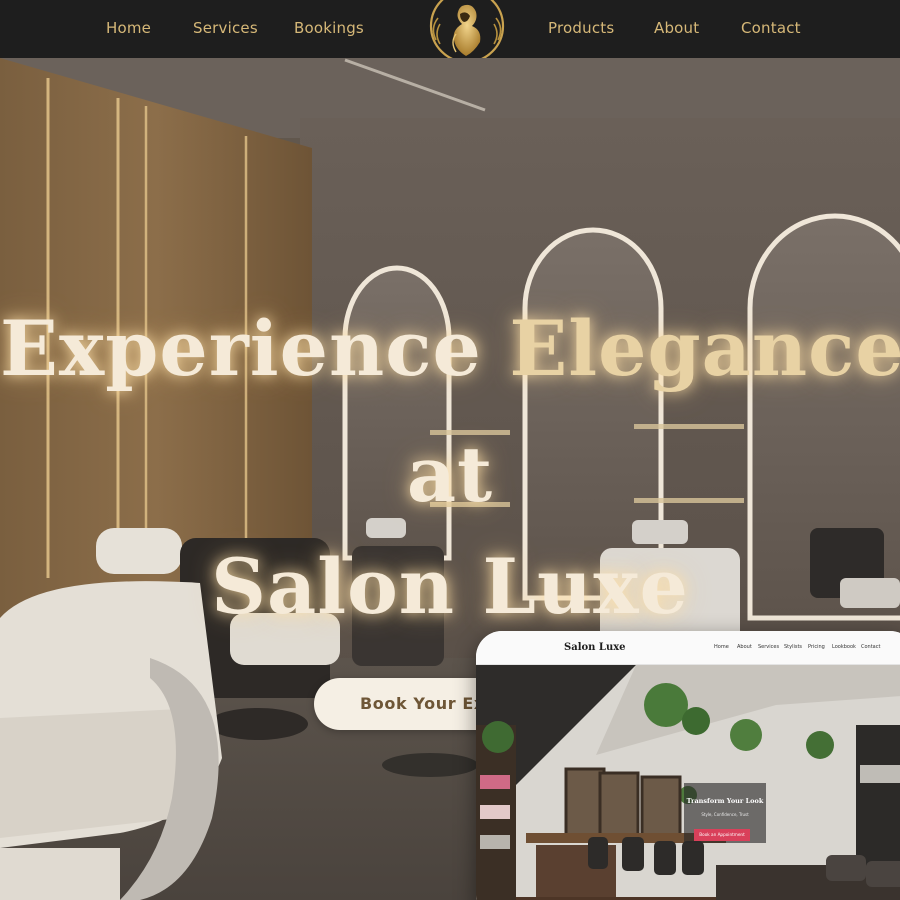  What do you see at coordinates (581, 28) in the screenshot?
I see `nav-products-link: Products` at bounding box center [581, 28].